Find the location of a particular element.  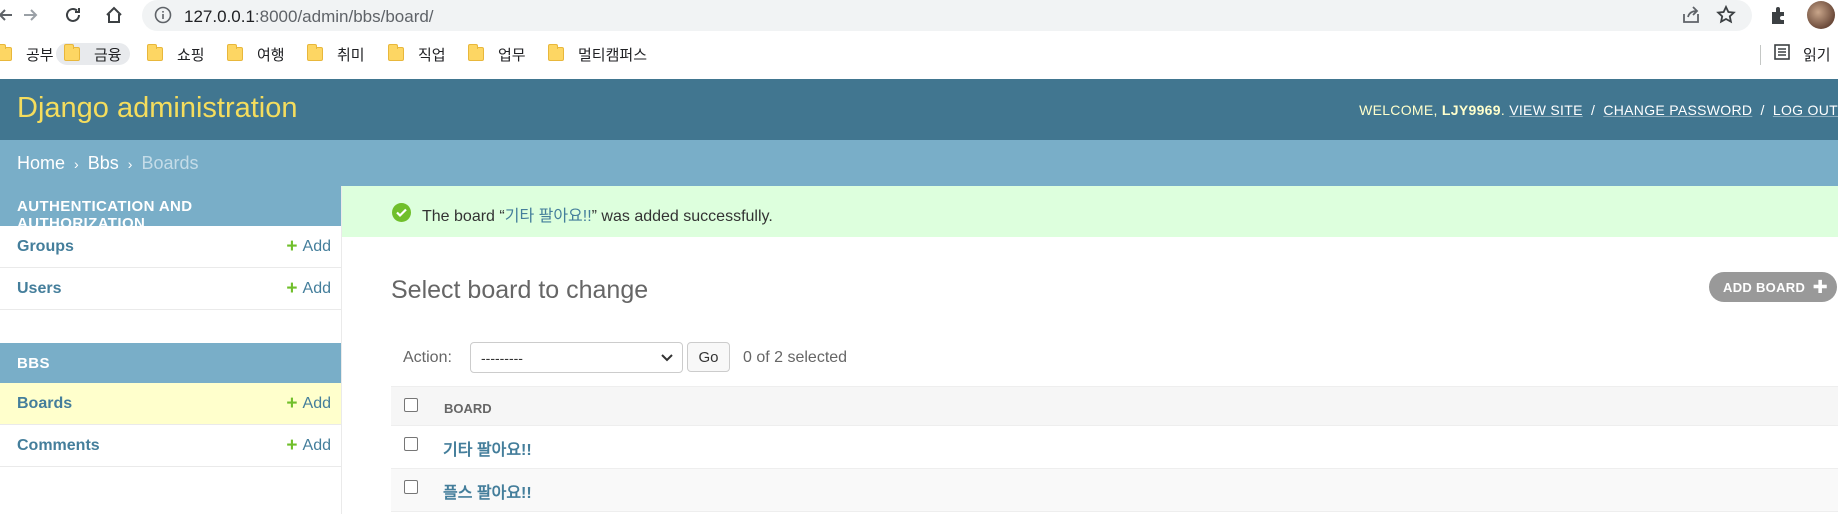

sidebar-item-groups: Groups + Add is located at coordinates (170, 247).